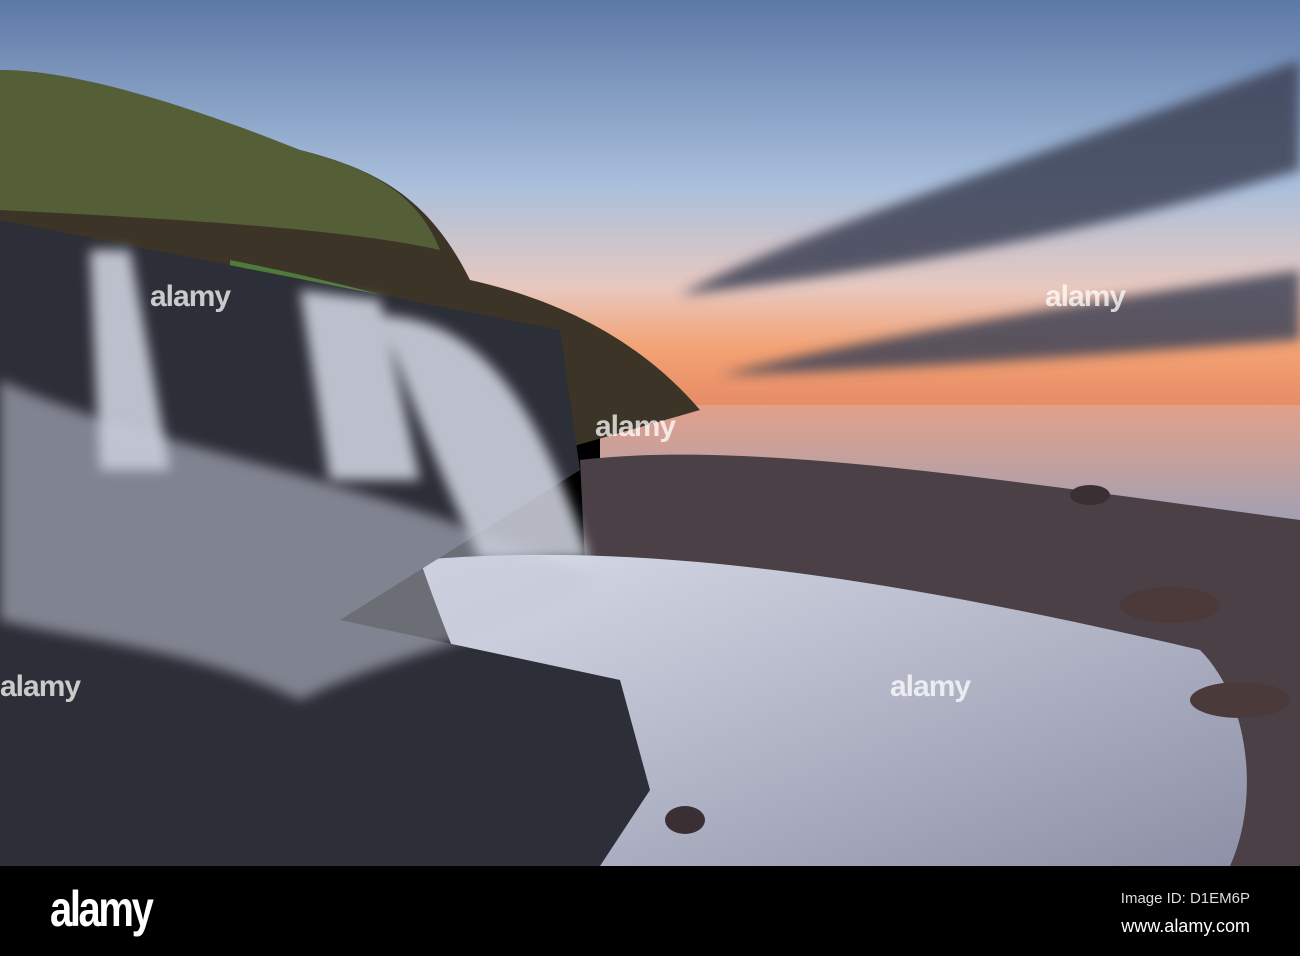 The height and width of the screenshot is (956, 1300). I want to click on website-url: www.alamy.com, so click(1185, 926).